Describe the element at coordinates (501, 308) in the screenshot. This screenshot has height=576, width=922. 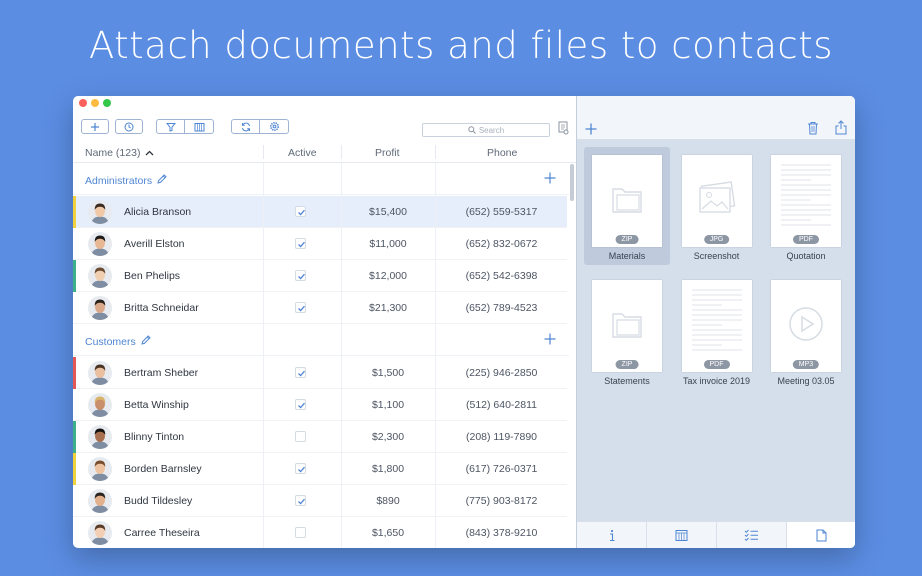
I see `contact-phone: (652) 789-4523` at that location.